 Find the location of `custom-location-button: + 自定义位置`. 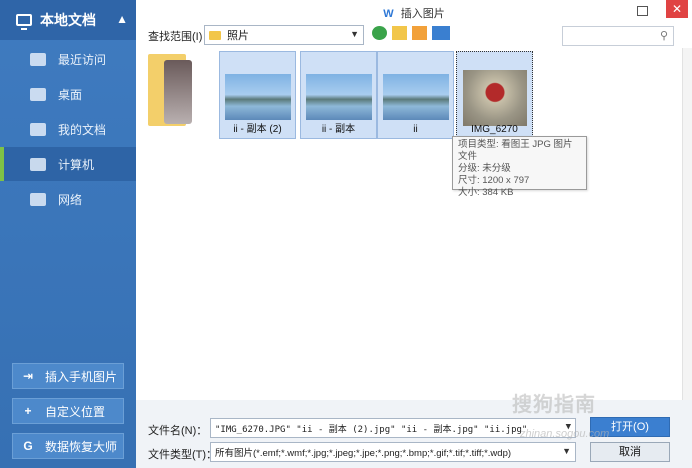

custom-location-button: + 自定义位置 is located at coordinates (68, 411).